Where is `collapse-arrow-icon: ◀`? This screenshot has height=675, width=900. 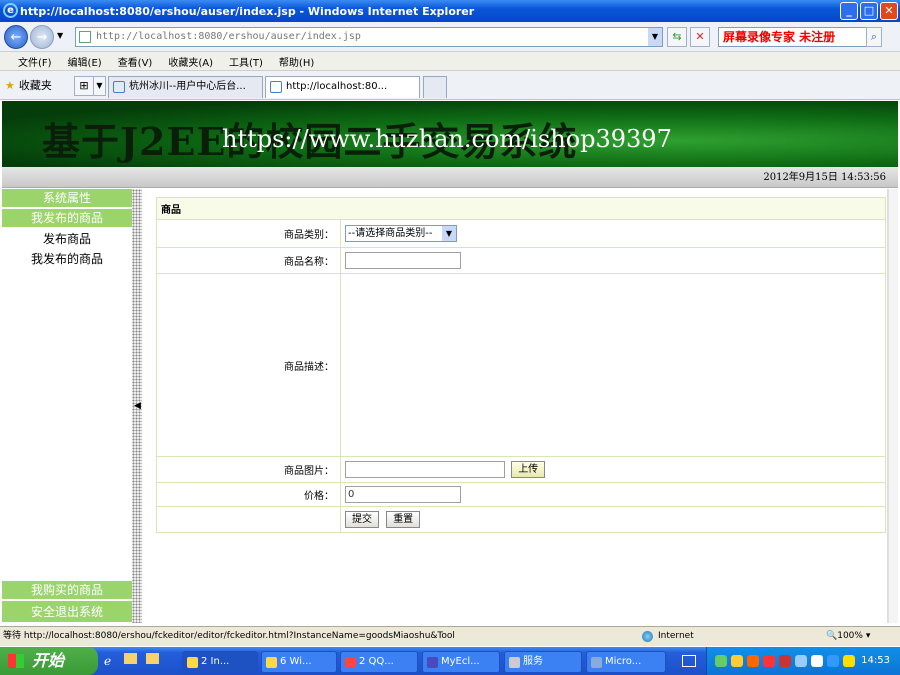
collapse-arrow-icon: ◀ is located at coordinates (137, 406).